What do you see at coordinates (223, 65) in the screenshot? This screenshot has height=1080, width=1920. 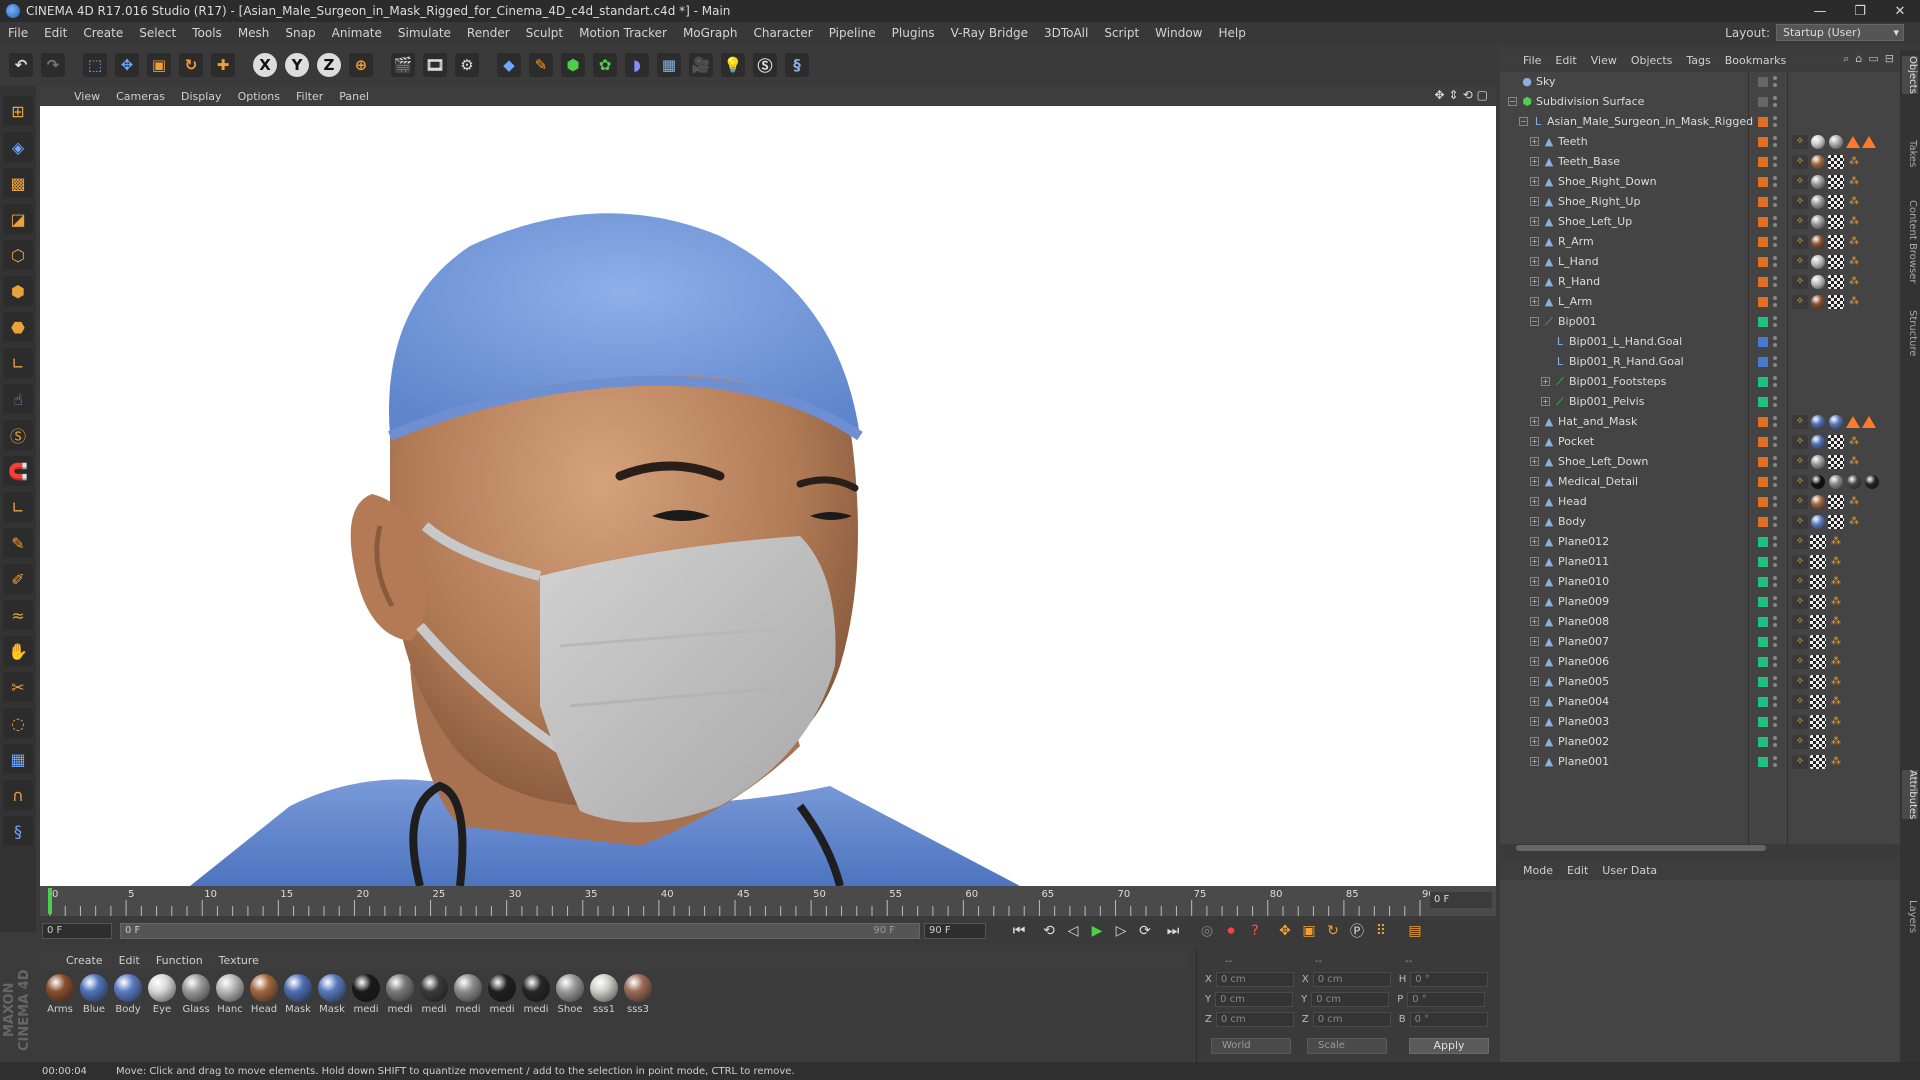 I see `last-tool-button: ✚` at bounding box center [223, 65].